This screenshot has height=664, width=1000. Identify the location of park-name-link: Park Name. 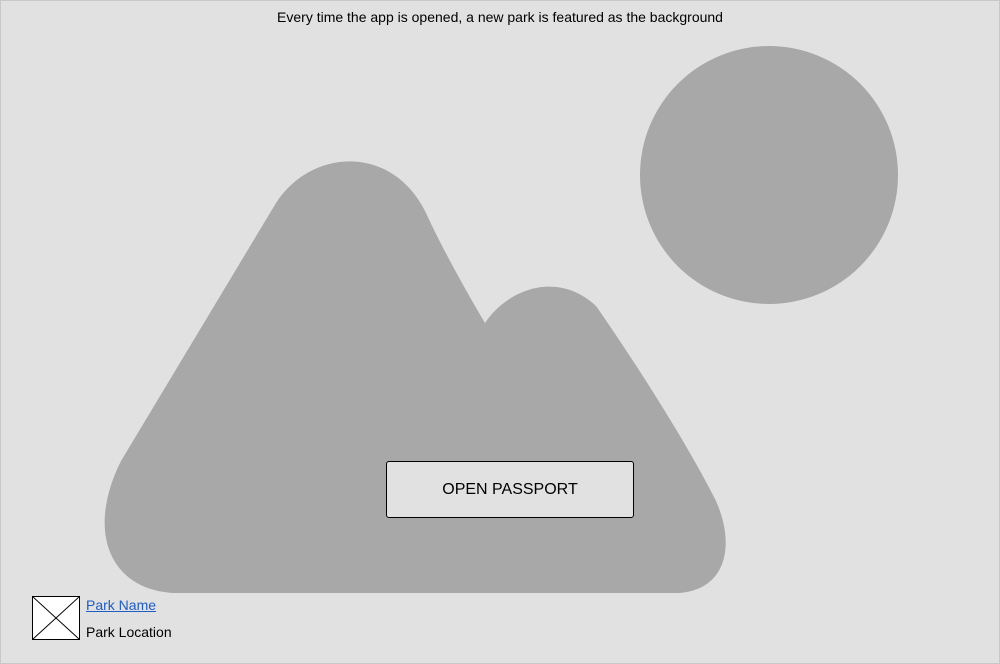
(121, 605).